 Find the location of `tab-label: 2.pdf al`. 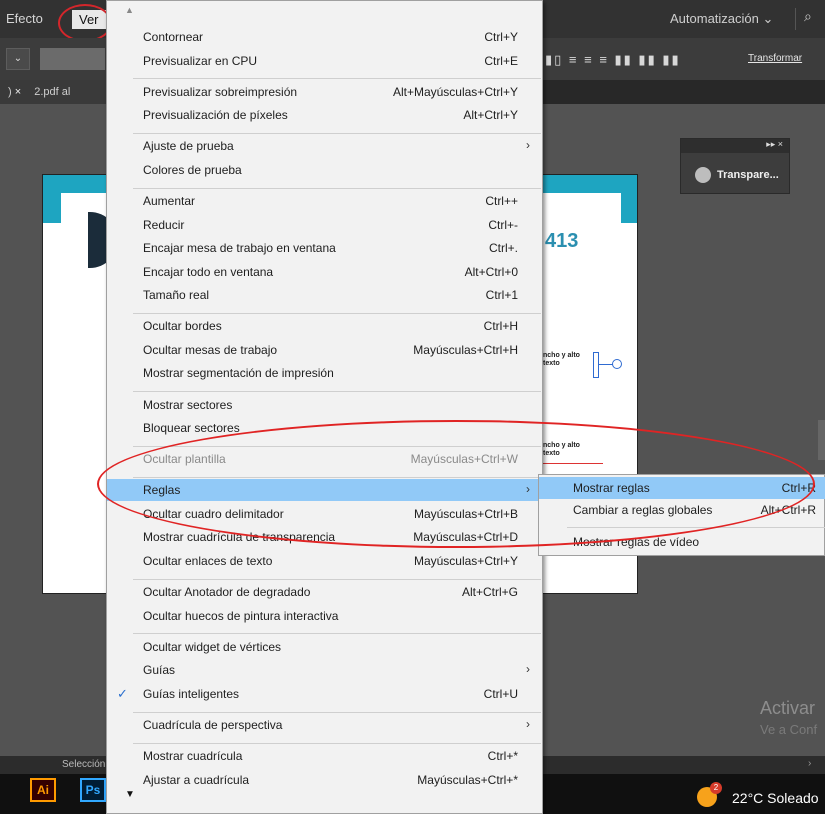

tab-label: 2.pdf al is located at coordinates (52, 92).